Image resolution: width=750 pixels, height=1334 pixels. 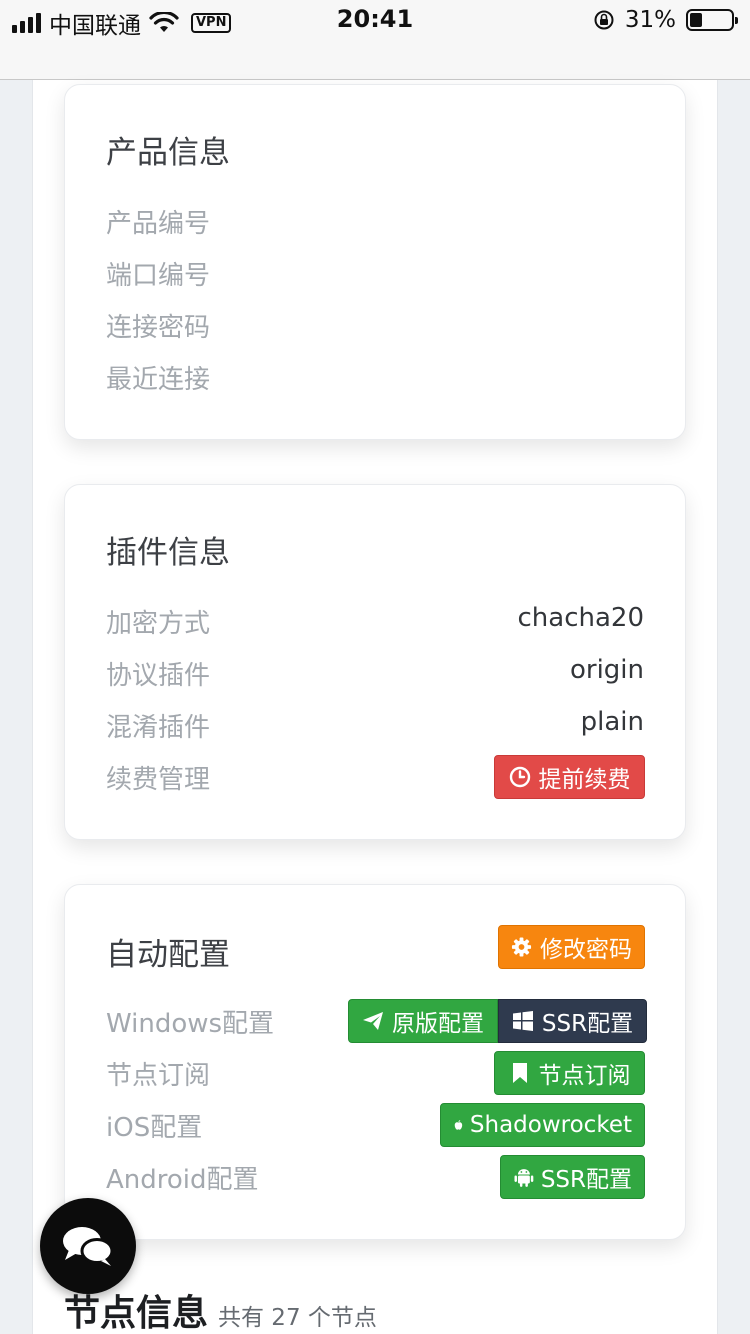 I want to click on battery-percent: 31%, so click(x=650, y=20).